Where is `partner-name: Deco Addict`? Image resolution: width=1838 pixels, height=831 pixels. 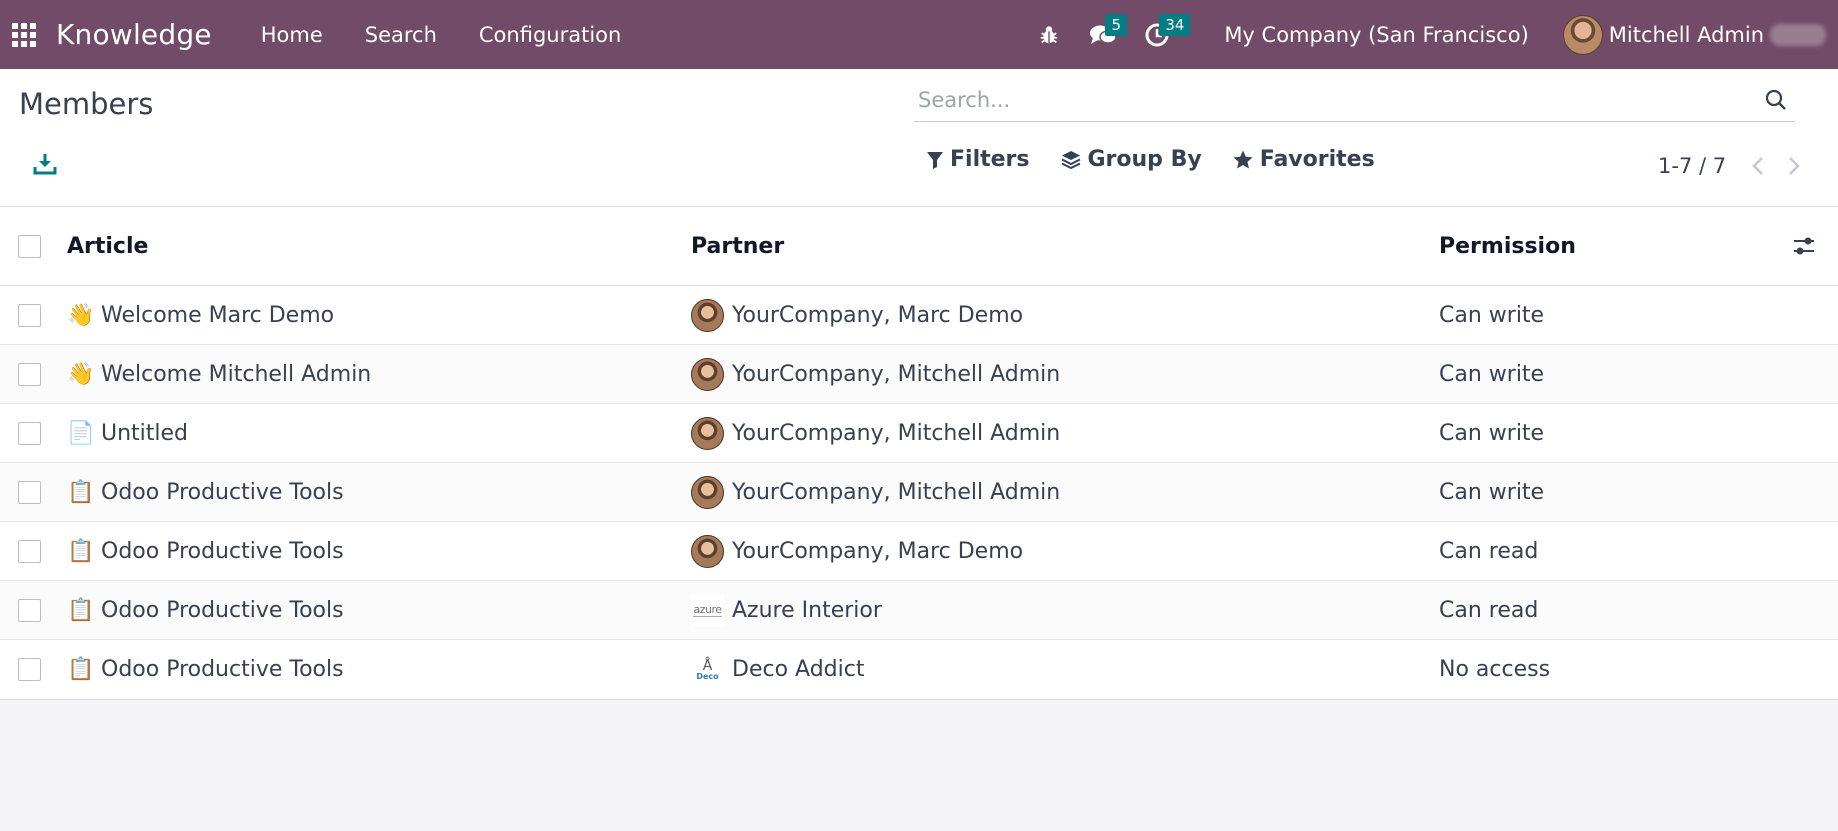 partner-name: Deco Addict is located at coordinates (798, 669).